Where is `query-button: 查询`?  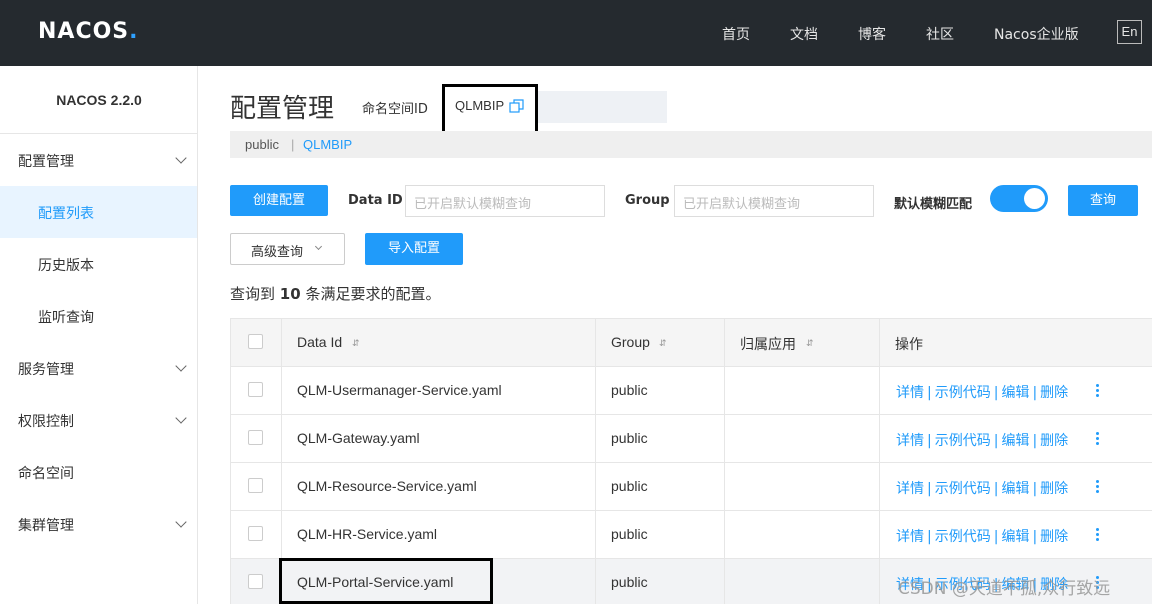
query-button: 查询 is located at coordinates (1103, 200).